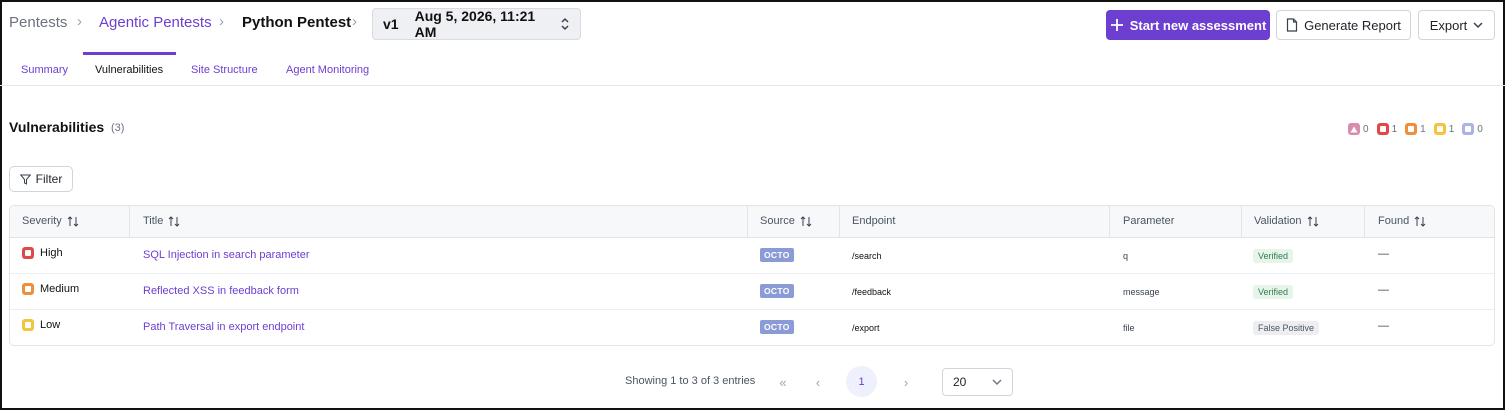  I want to click on severity-count-critical: 0, so click(1358, 129).